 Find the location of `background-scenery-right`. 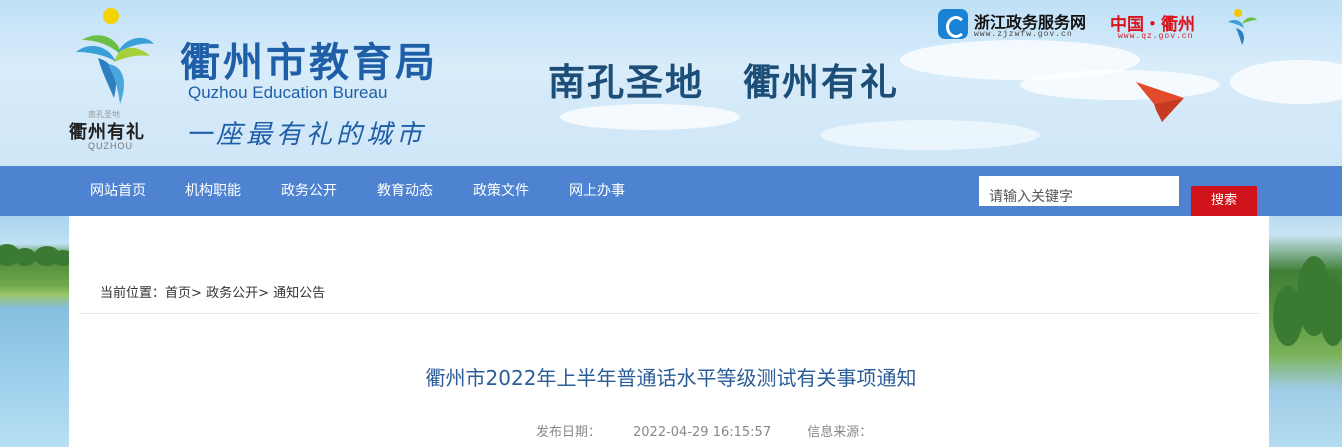

background-scenery-right is located at coordinates (1305, 331).